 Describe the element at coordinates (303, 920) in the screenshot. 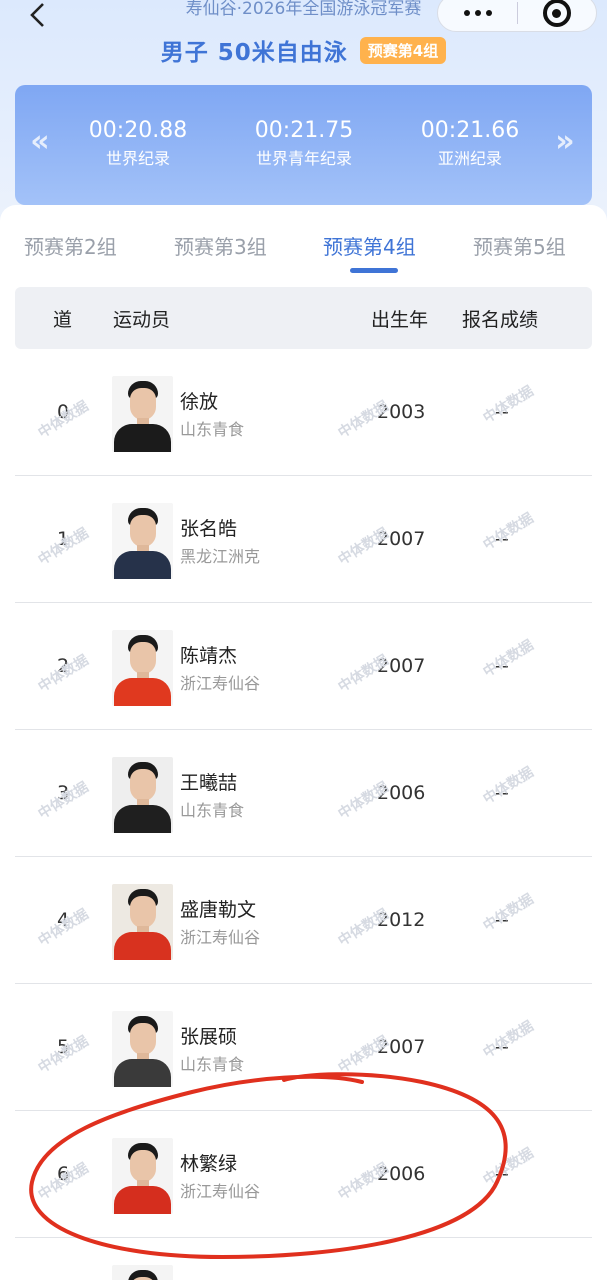

I see `table-row: 4 盛唐勒文 浙江寿仙谷 2012 -- 中体数据 中体数据 中体数据` at that location.